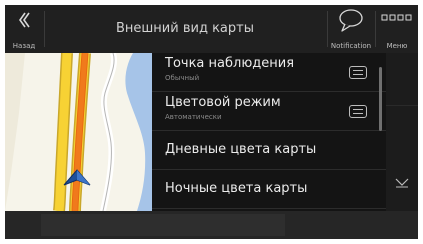 This screenshot has width=423, height=244. What do you see at coordinates (351, 23) in the screenshot?
I see `speech-bubble-icon` at bounding box center [351, 23].